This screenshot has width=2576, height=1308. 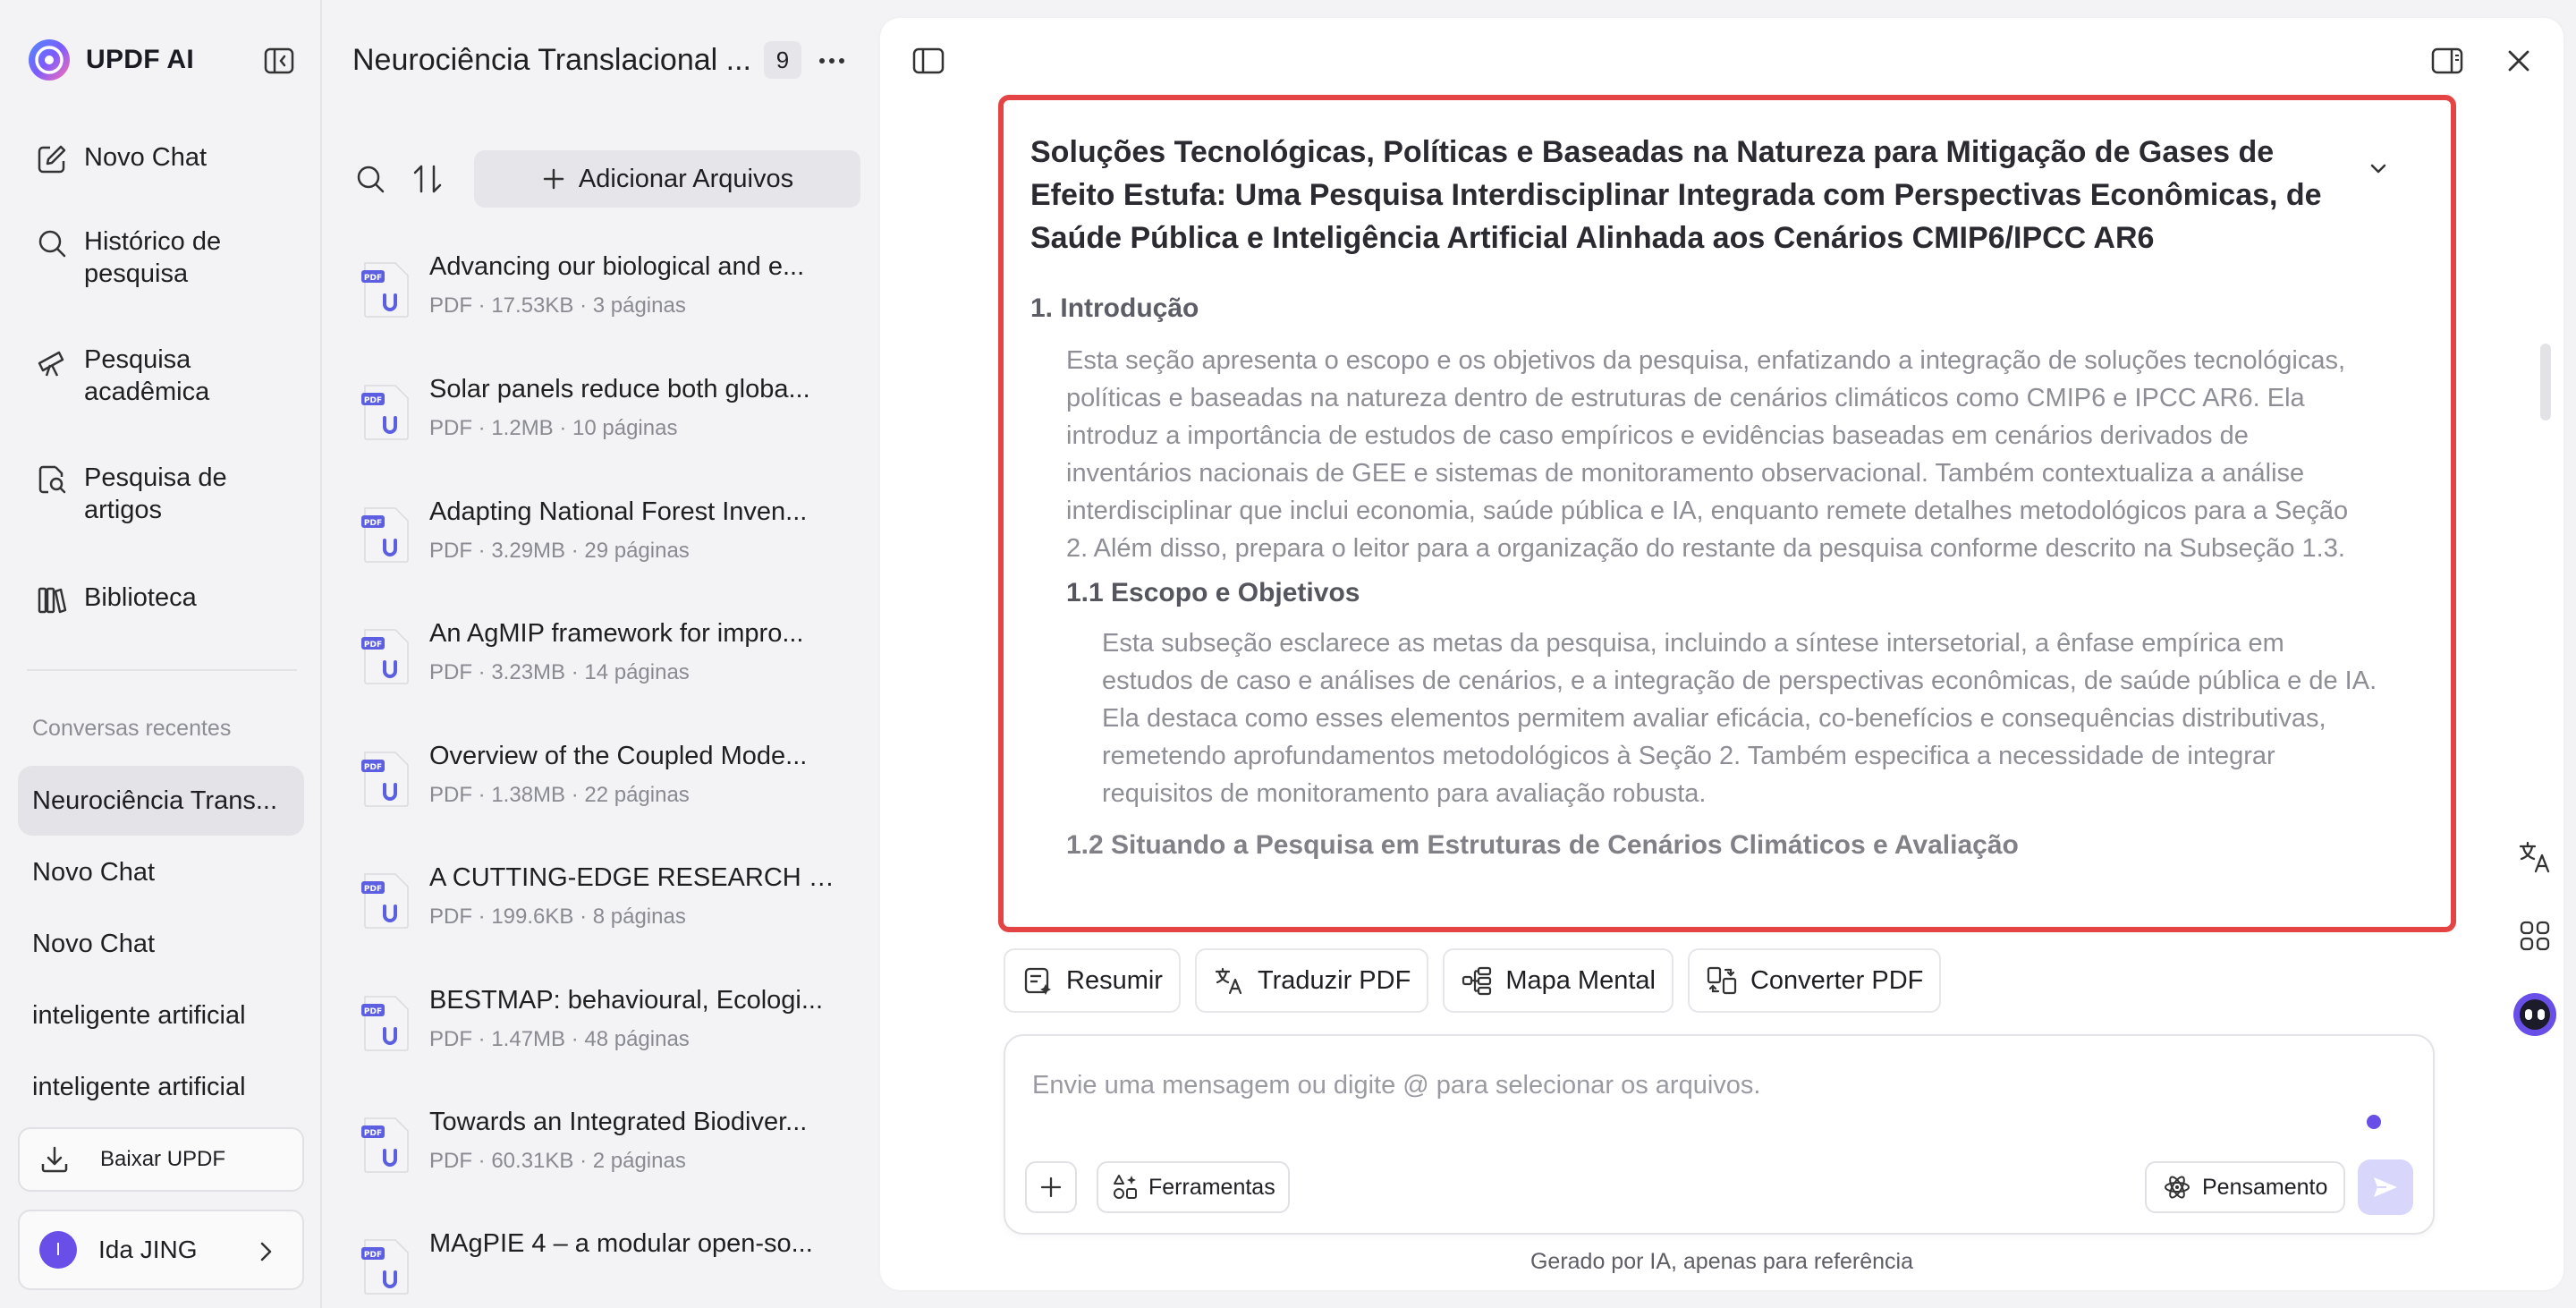 I want to click on message-input, so click(x=1703, y=1085).